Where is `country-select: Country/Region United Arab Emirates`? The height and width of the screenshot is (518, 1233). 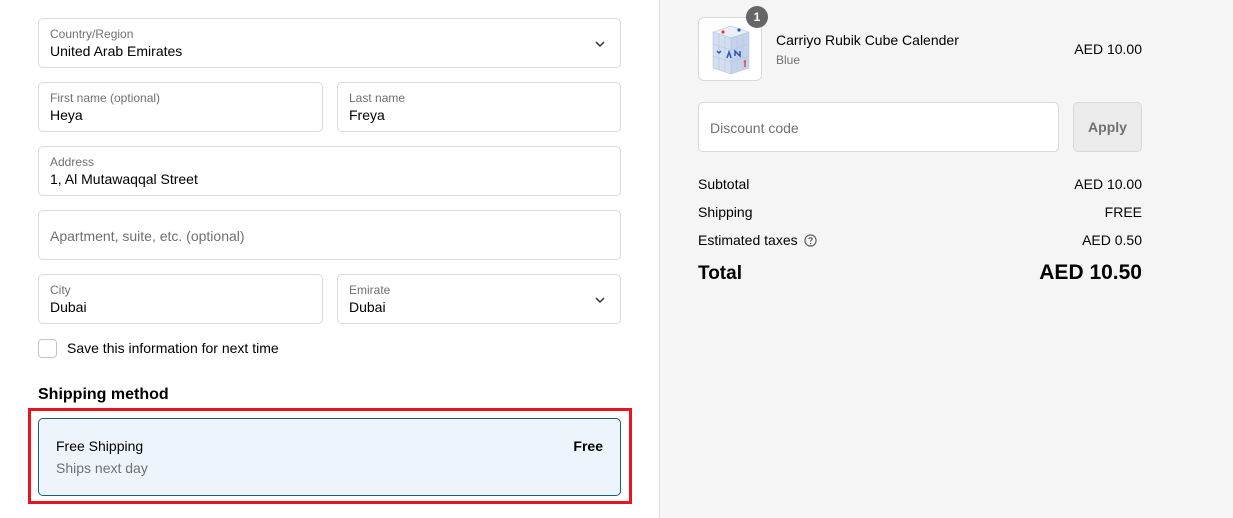 country-select: Country/Region United Arab Emirates is located at coordinates (329, 43).